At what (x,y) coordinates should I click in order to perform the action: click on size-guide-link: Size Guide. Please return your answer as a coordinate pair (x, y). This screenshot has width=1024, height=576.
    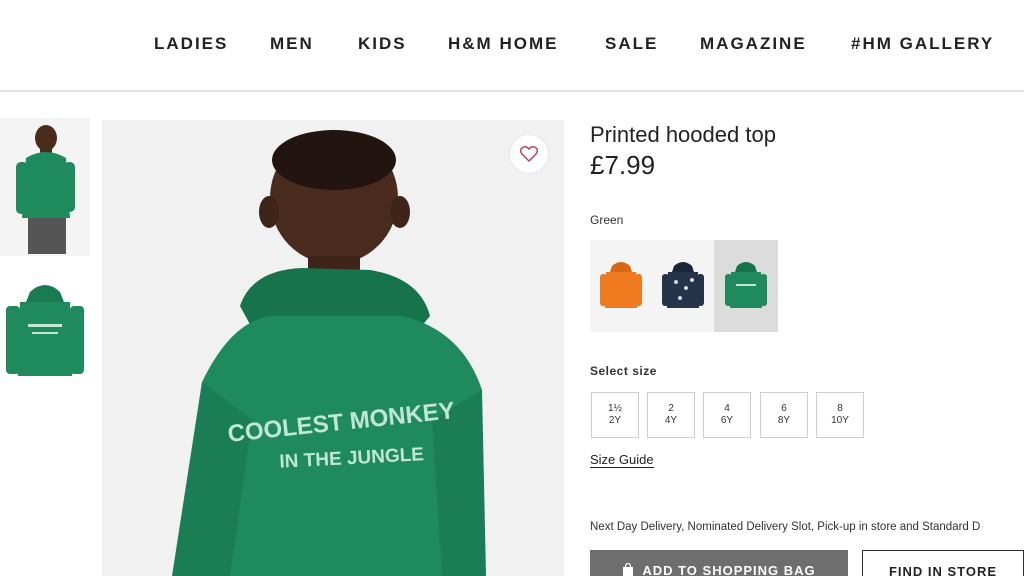
    Looking at the image, I should click on (622, 460).